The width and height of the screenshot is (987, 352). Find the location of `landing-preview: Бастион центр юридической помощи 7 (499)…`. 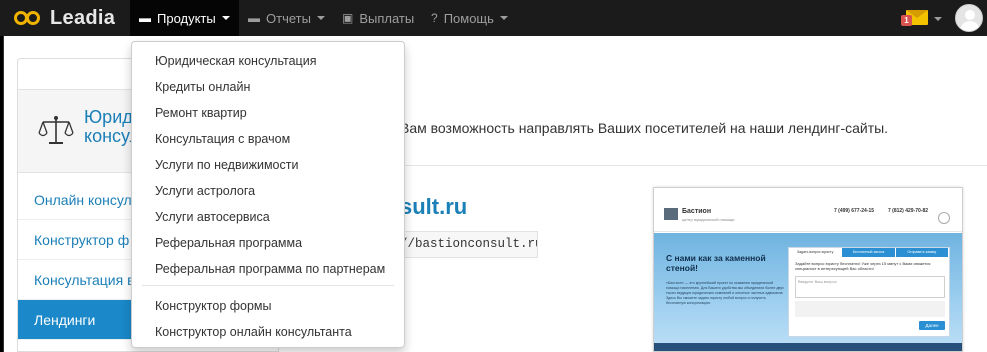

landing-preview: Бастион центр юридической помощи 7 (499)… is located at coordinates (808, 269).